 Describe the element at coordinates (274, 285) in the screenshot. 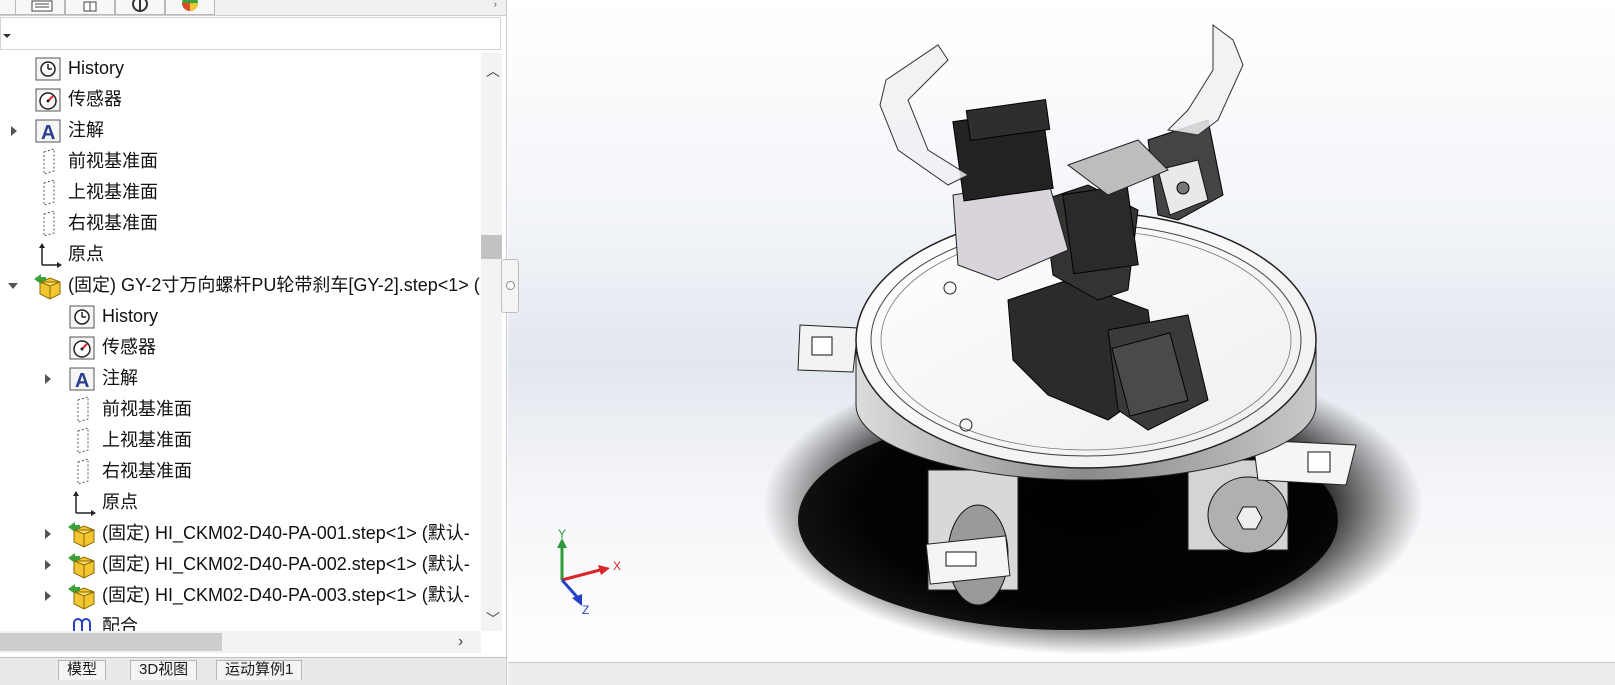

I see `tree-item-label: (固定) GY-2寸万向螺杆PU轮带刹车[GY-2].step<1> (` at that location.